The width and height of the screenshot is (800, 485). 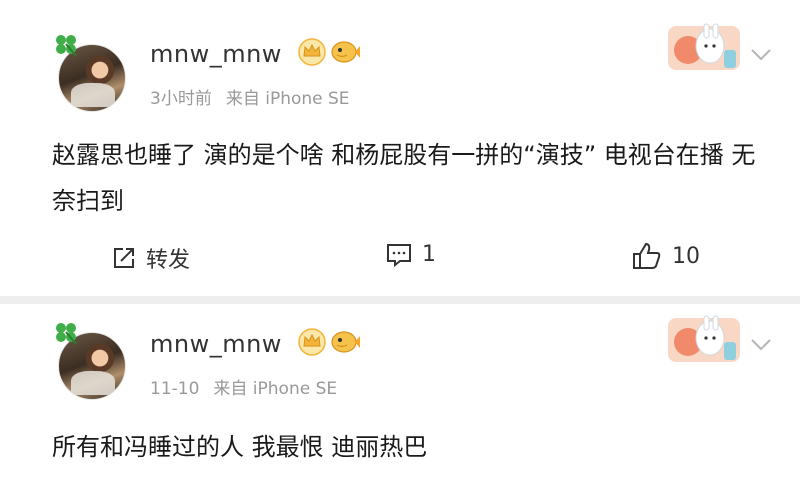 I want to click on repost-button: 转发, so click(x=151, y=258).